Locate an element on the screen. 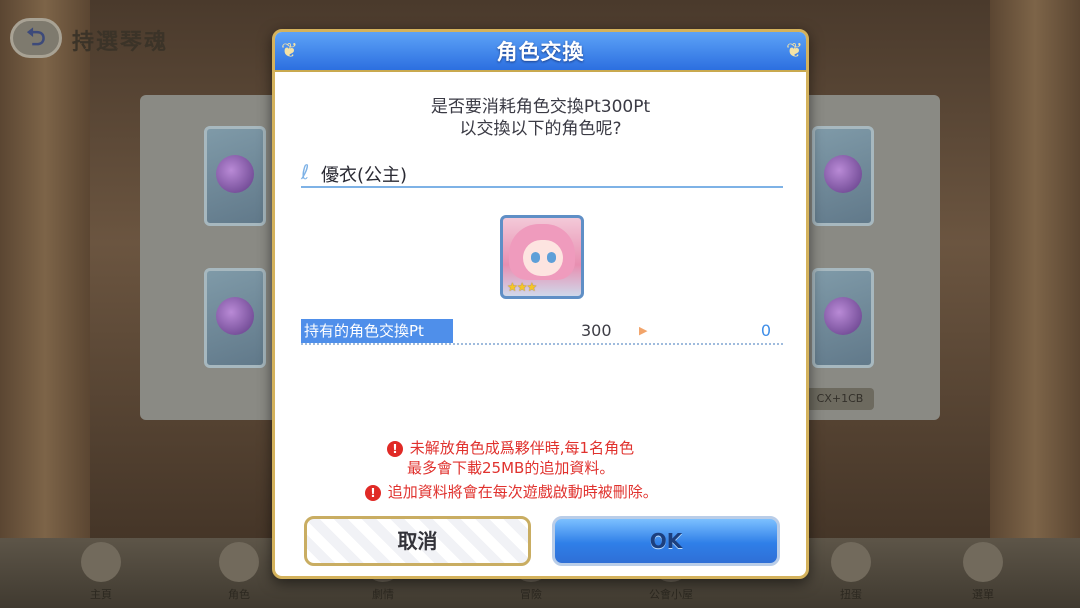 Image resolution: width=1080 pixels, height=608 pixels. warning-download: ! 未解放角色成爲夥伴時,每1名角色 最多會下載25MB的追加資料。 is located at coordinates (510, 458).